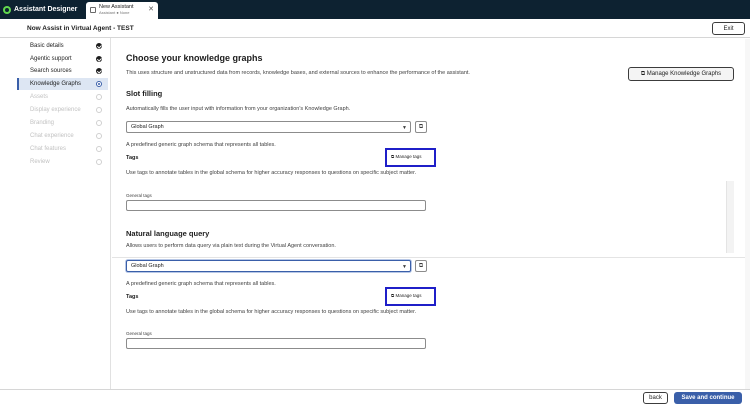  What do you see at coordinates (375, 397) in the screenshot?
I see `footer: back Save and continue` at bounding box center [375, 397].